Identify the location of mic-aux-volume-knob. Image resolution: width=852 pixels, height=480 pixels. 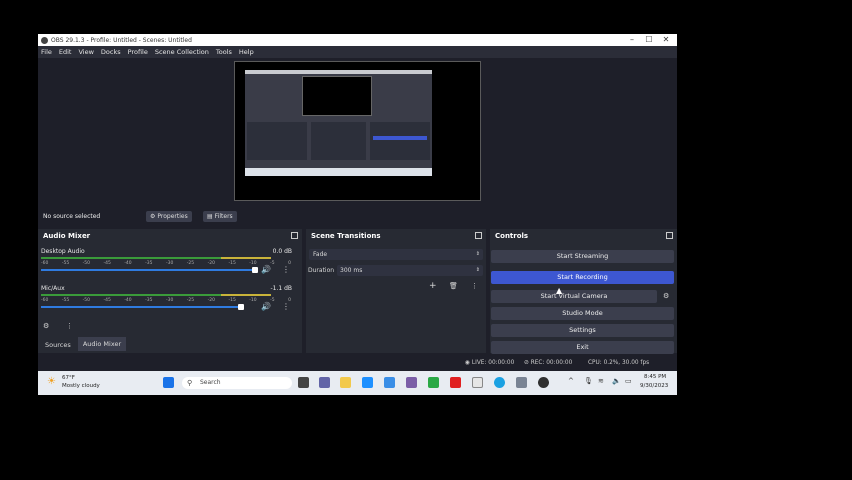
(241, 307).